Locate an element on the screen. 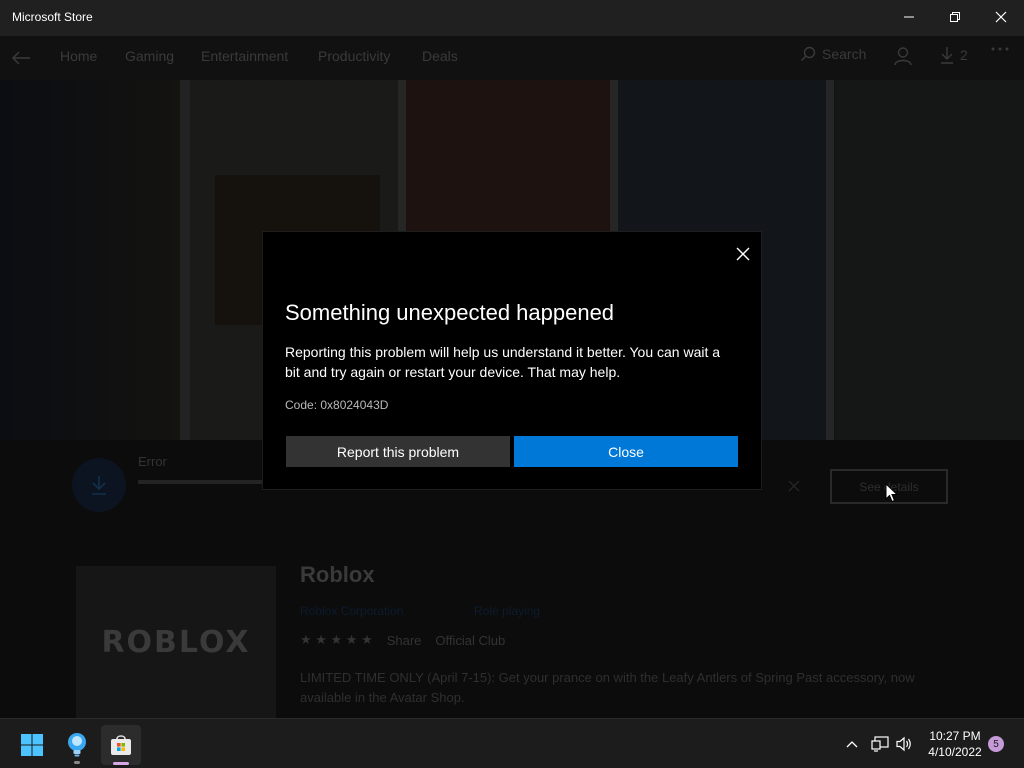 The width and height of the screenshot is (1024, 768). clock-time: 10:27 PM is located at coordinates (955, 736).